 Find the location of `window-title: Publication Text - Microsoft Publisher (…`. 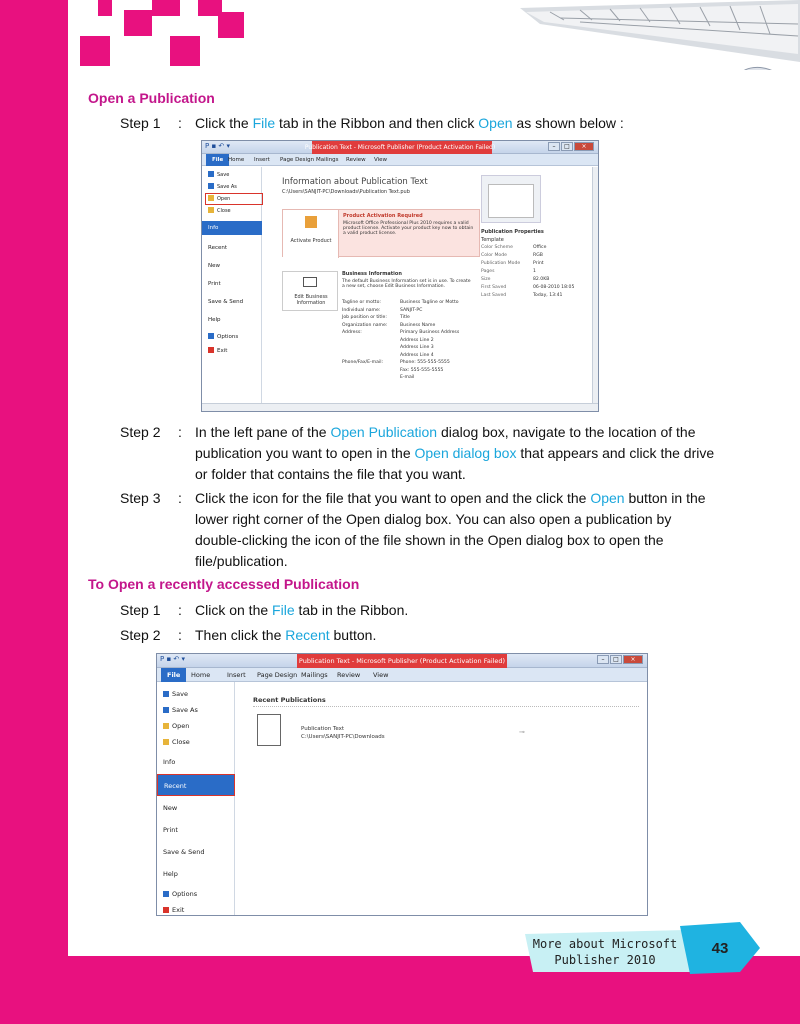

window-title: Publication Text - Microsoft Publisher (… is located at coordinates (402, 661).